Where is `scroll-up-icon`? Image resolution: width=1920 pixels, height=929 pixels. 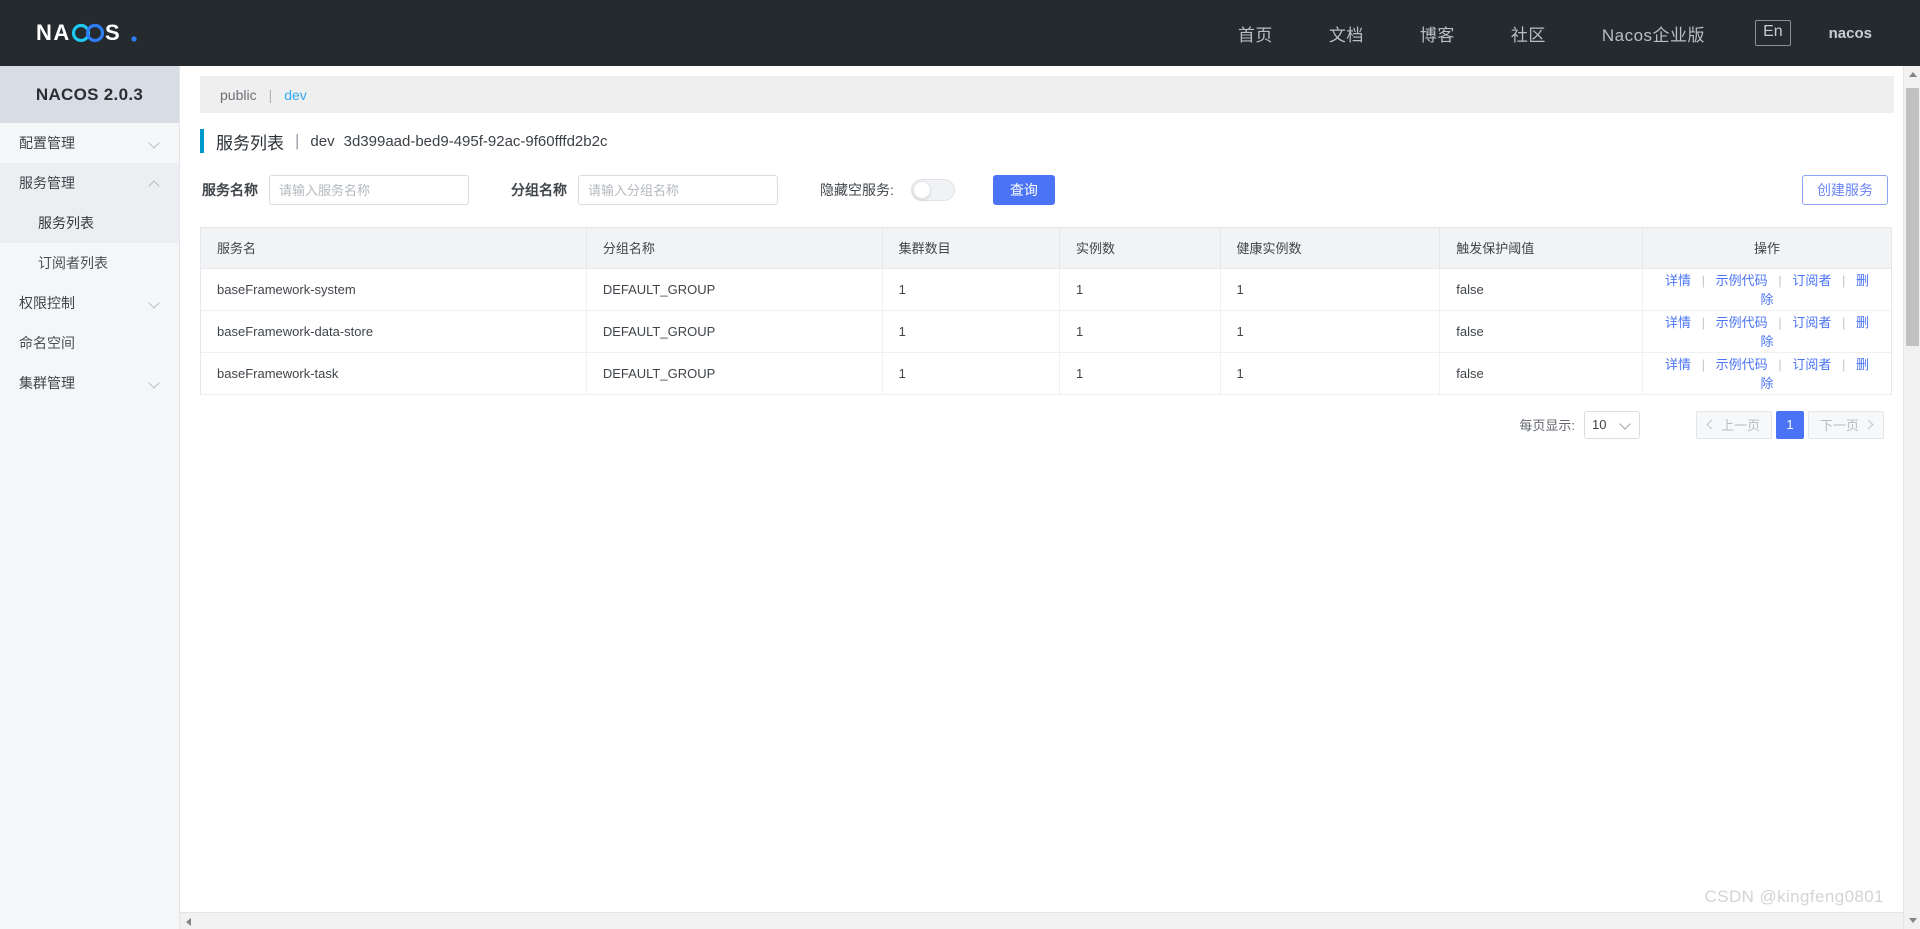 scroll-up-icon is located at coordinates (1912, 74).